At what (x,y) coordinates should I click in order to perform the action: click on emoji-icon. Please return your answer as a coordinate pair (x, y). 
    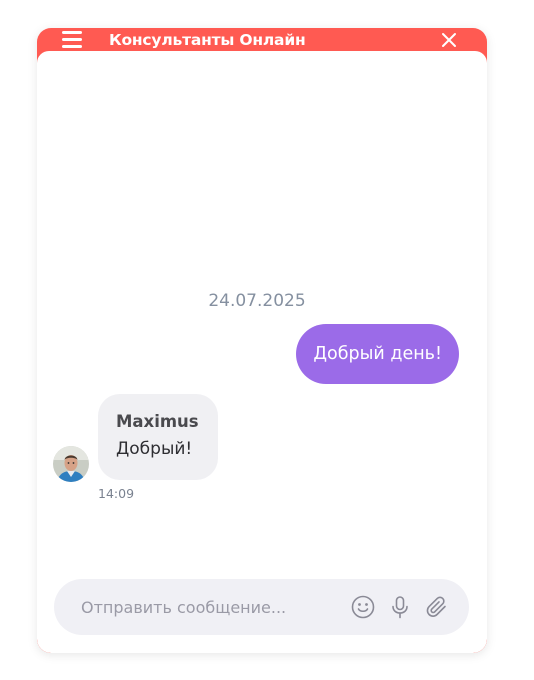
    Looking at the image, I should click on (363, 607).